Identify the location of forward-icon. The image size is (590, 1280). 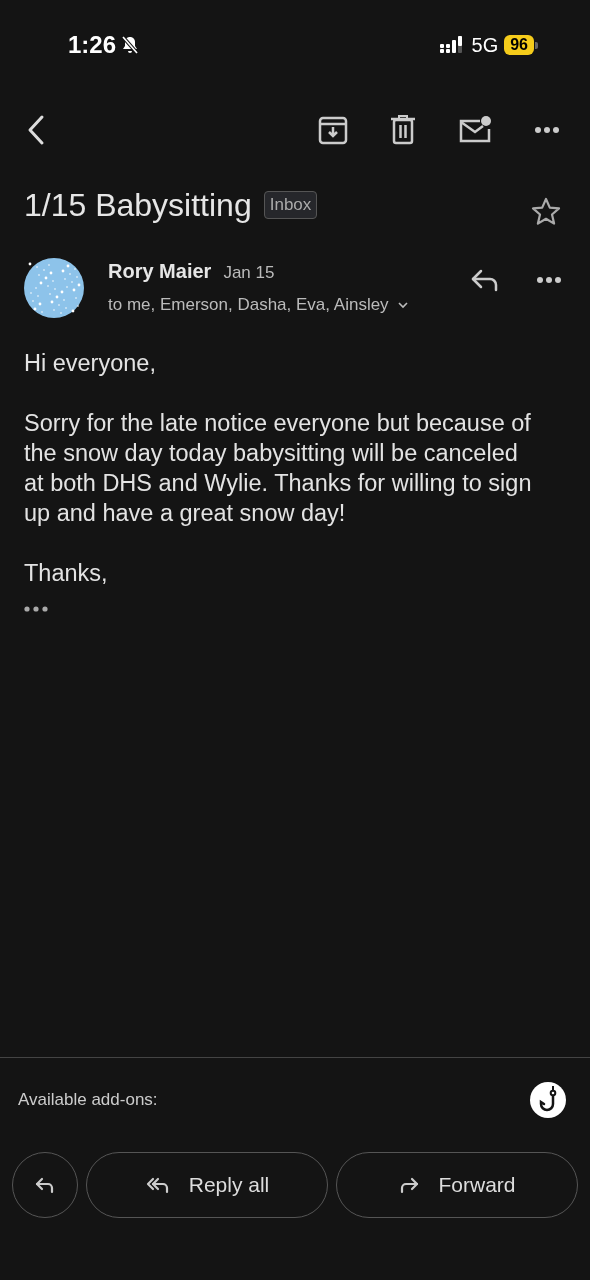
(409, 1185).